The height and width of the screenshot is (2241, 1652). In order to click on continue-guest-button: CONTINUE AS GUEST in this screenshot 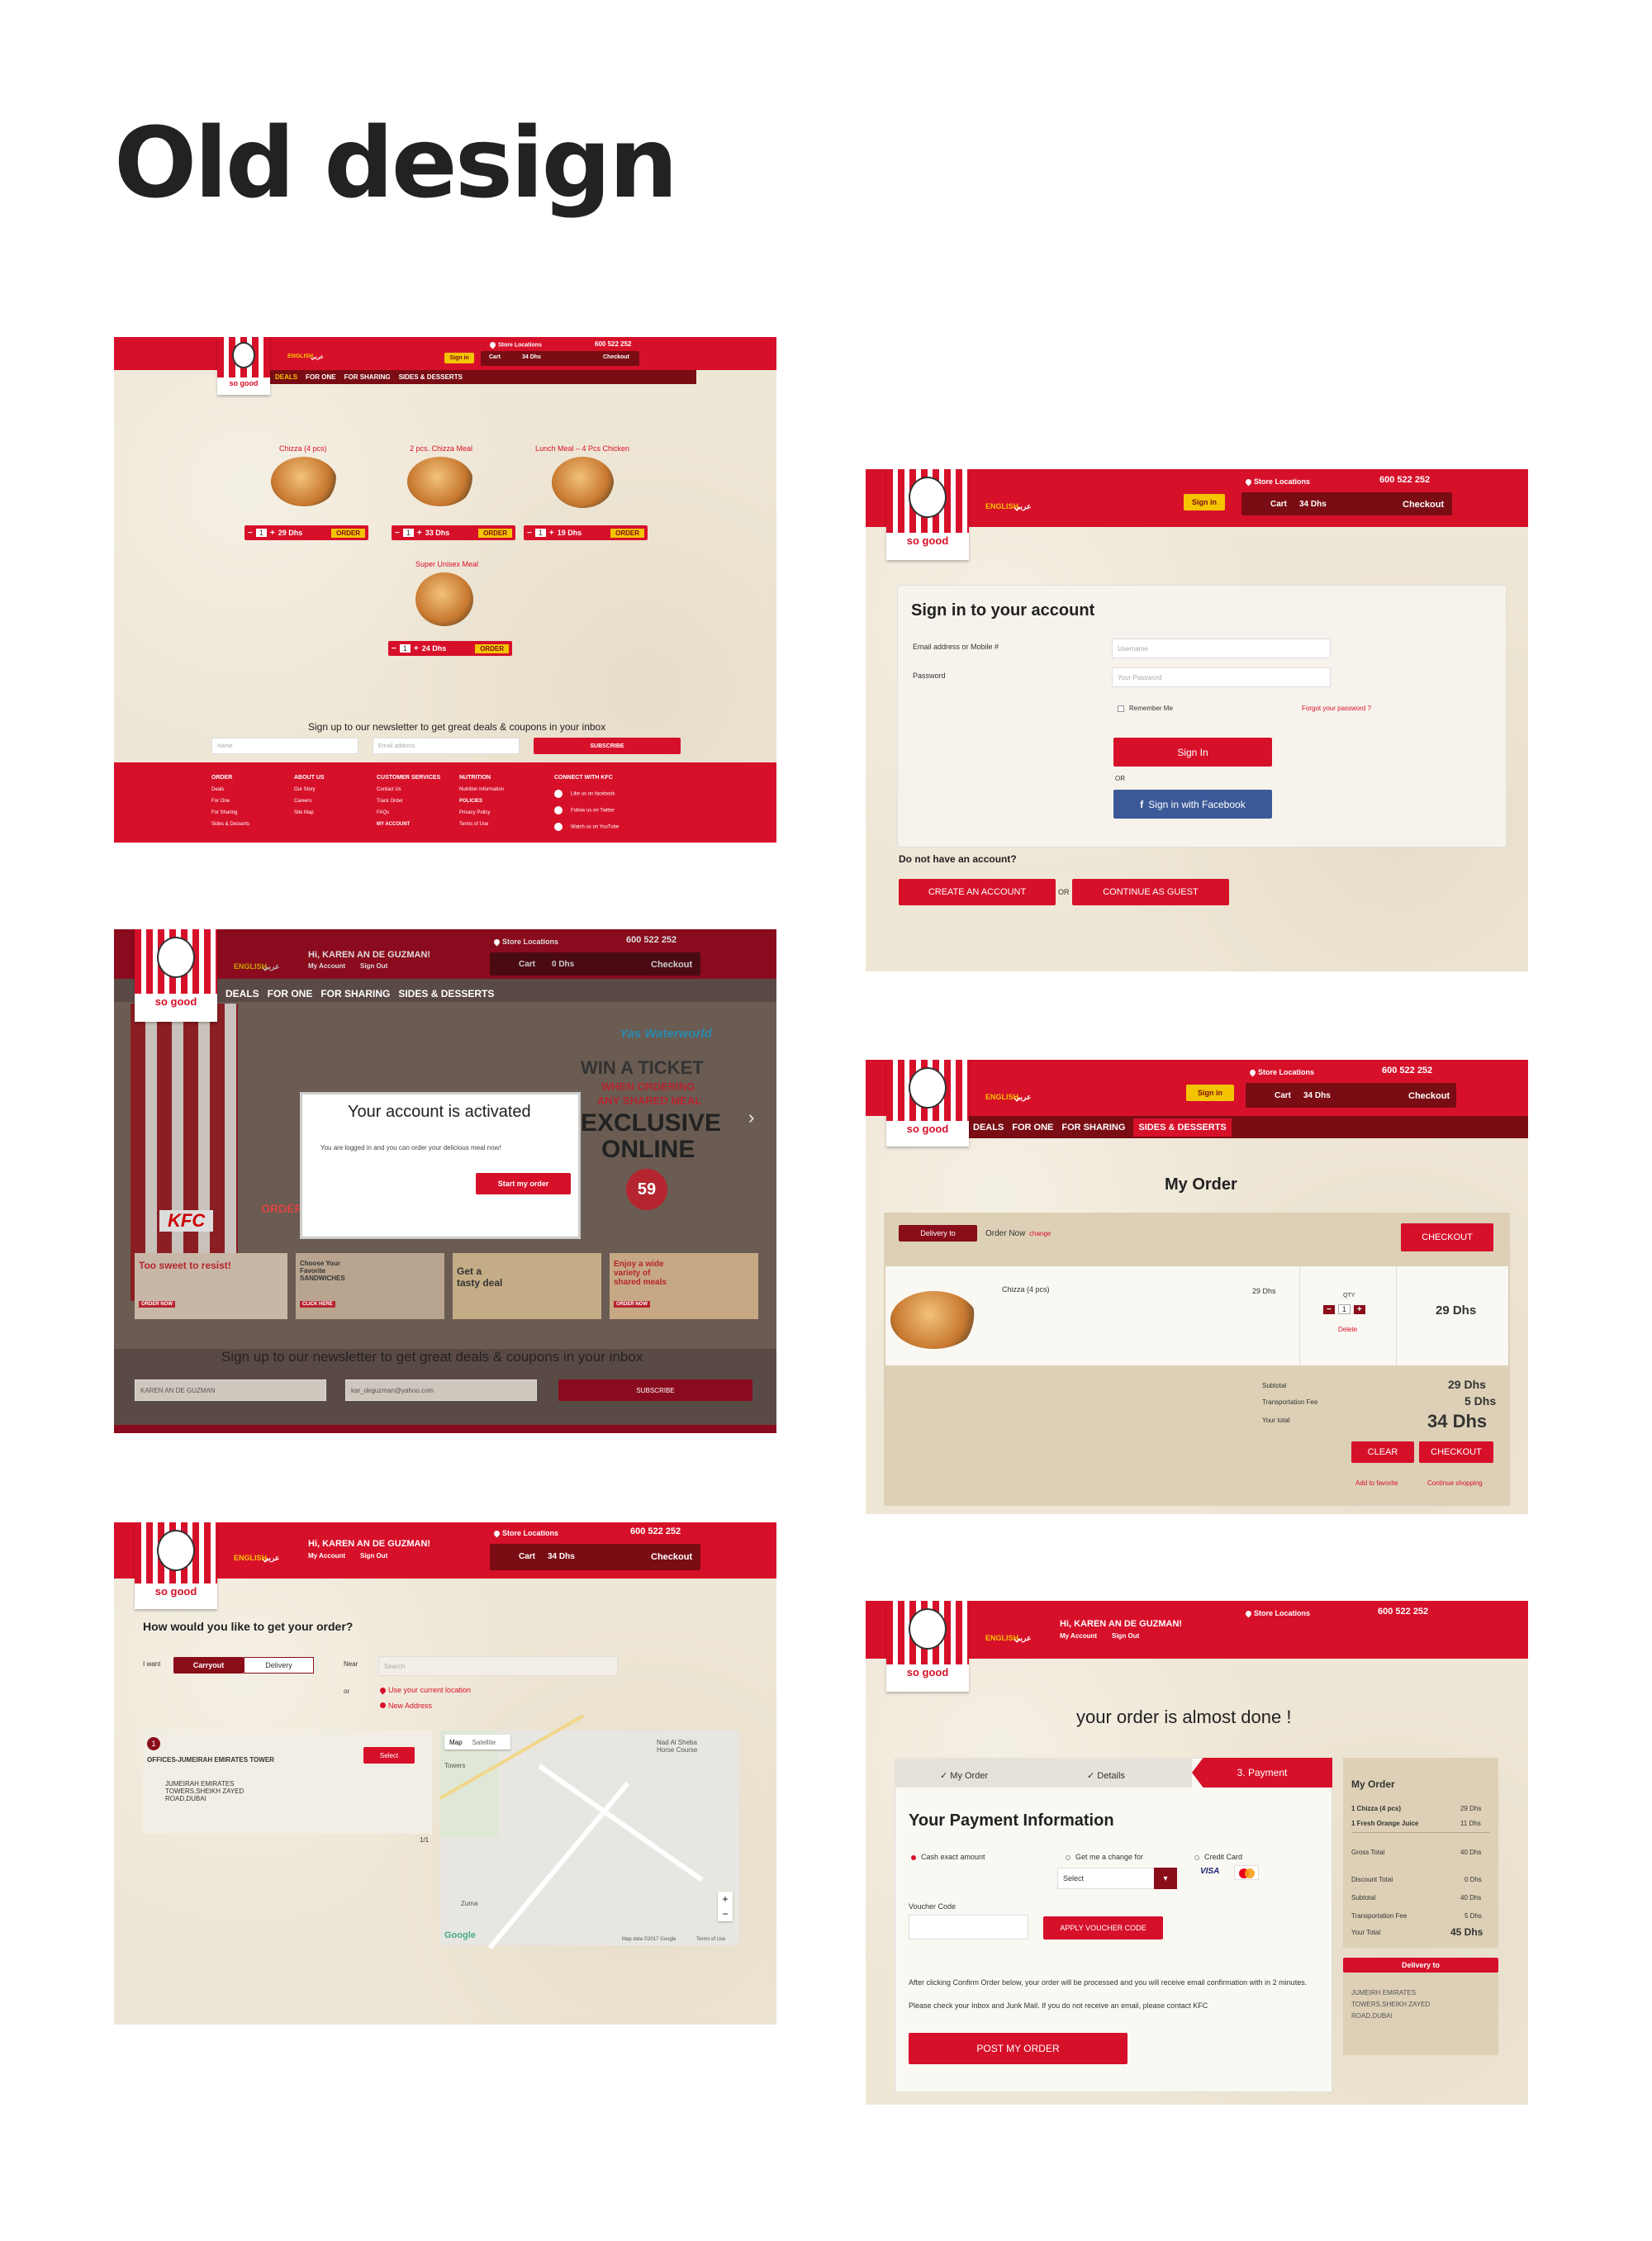, I will do `click(1150, 892)`.